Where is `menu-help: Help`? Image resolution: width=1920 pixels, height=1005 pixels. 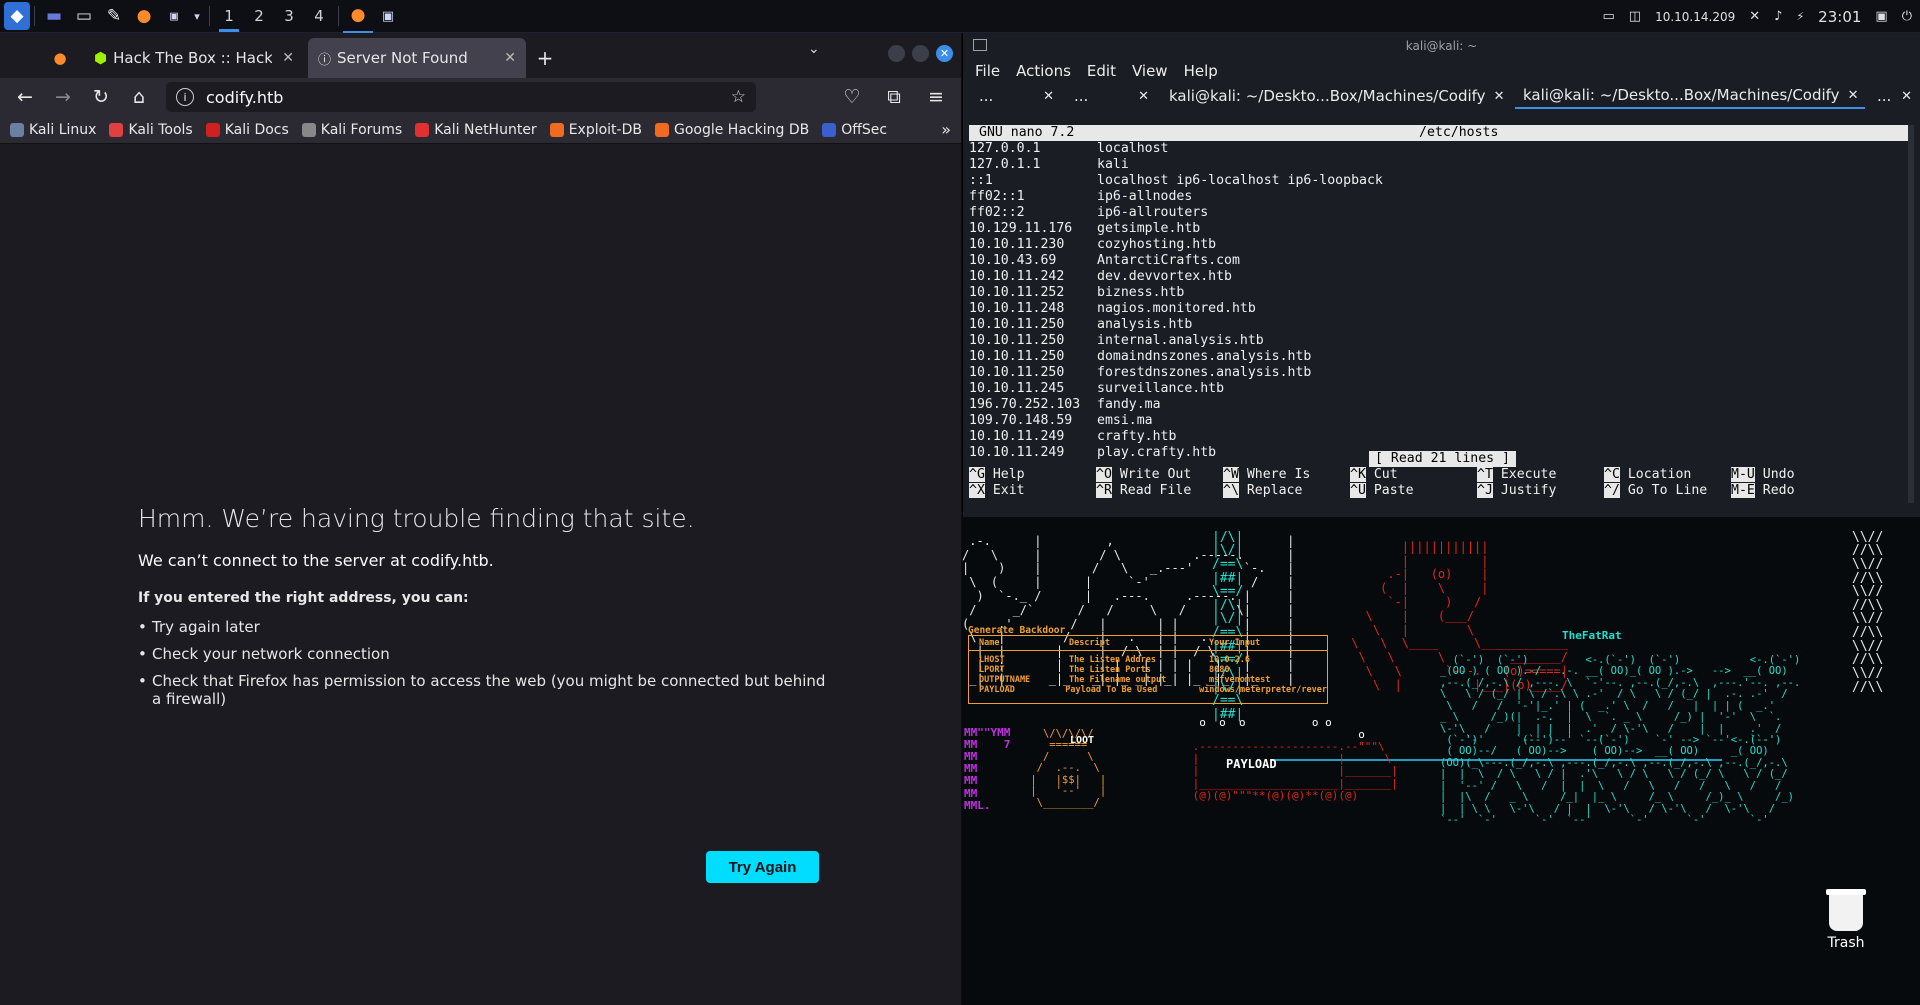
menu-help: Help is located at coordinates (1201, 71).